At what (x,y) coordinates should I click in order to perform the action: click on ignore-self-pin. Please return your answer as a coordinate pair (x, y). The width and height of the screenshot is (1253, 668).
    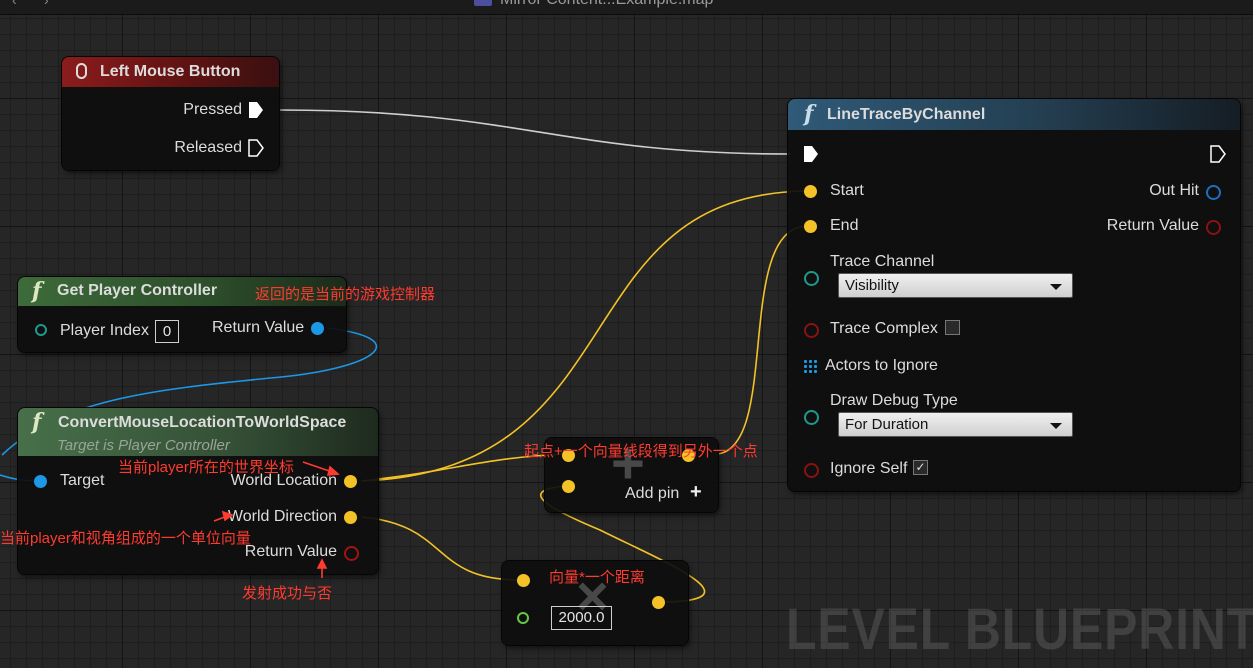
    Looking at the image, I should click on (811, 470).